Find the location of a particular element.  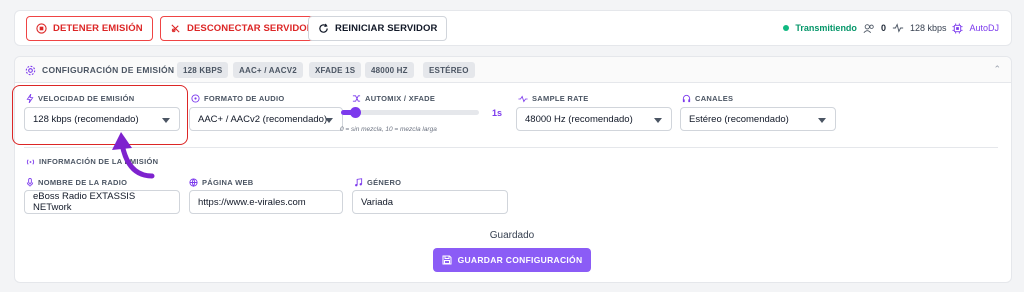

gear-icon is located at coordinates (30, 70).